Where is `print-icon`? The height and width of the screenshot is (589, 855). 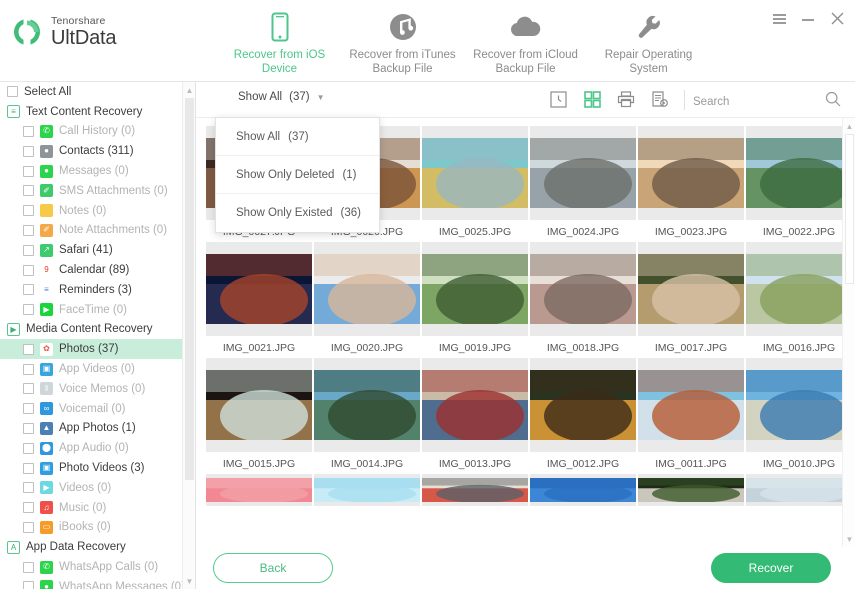
print-icon is located at coordinates (626, 99).